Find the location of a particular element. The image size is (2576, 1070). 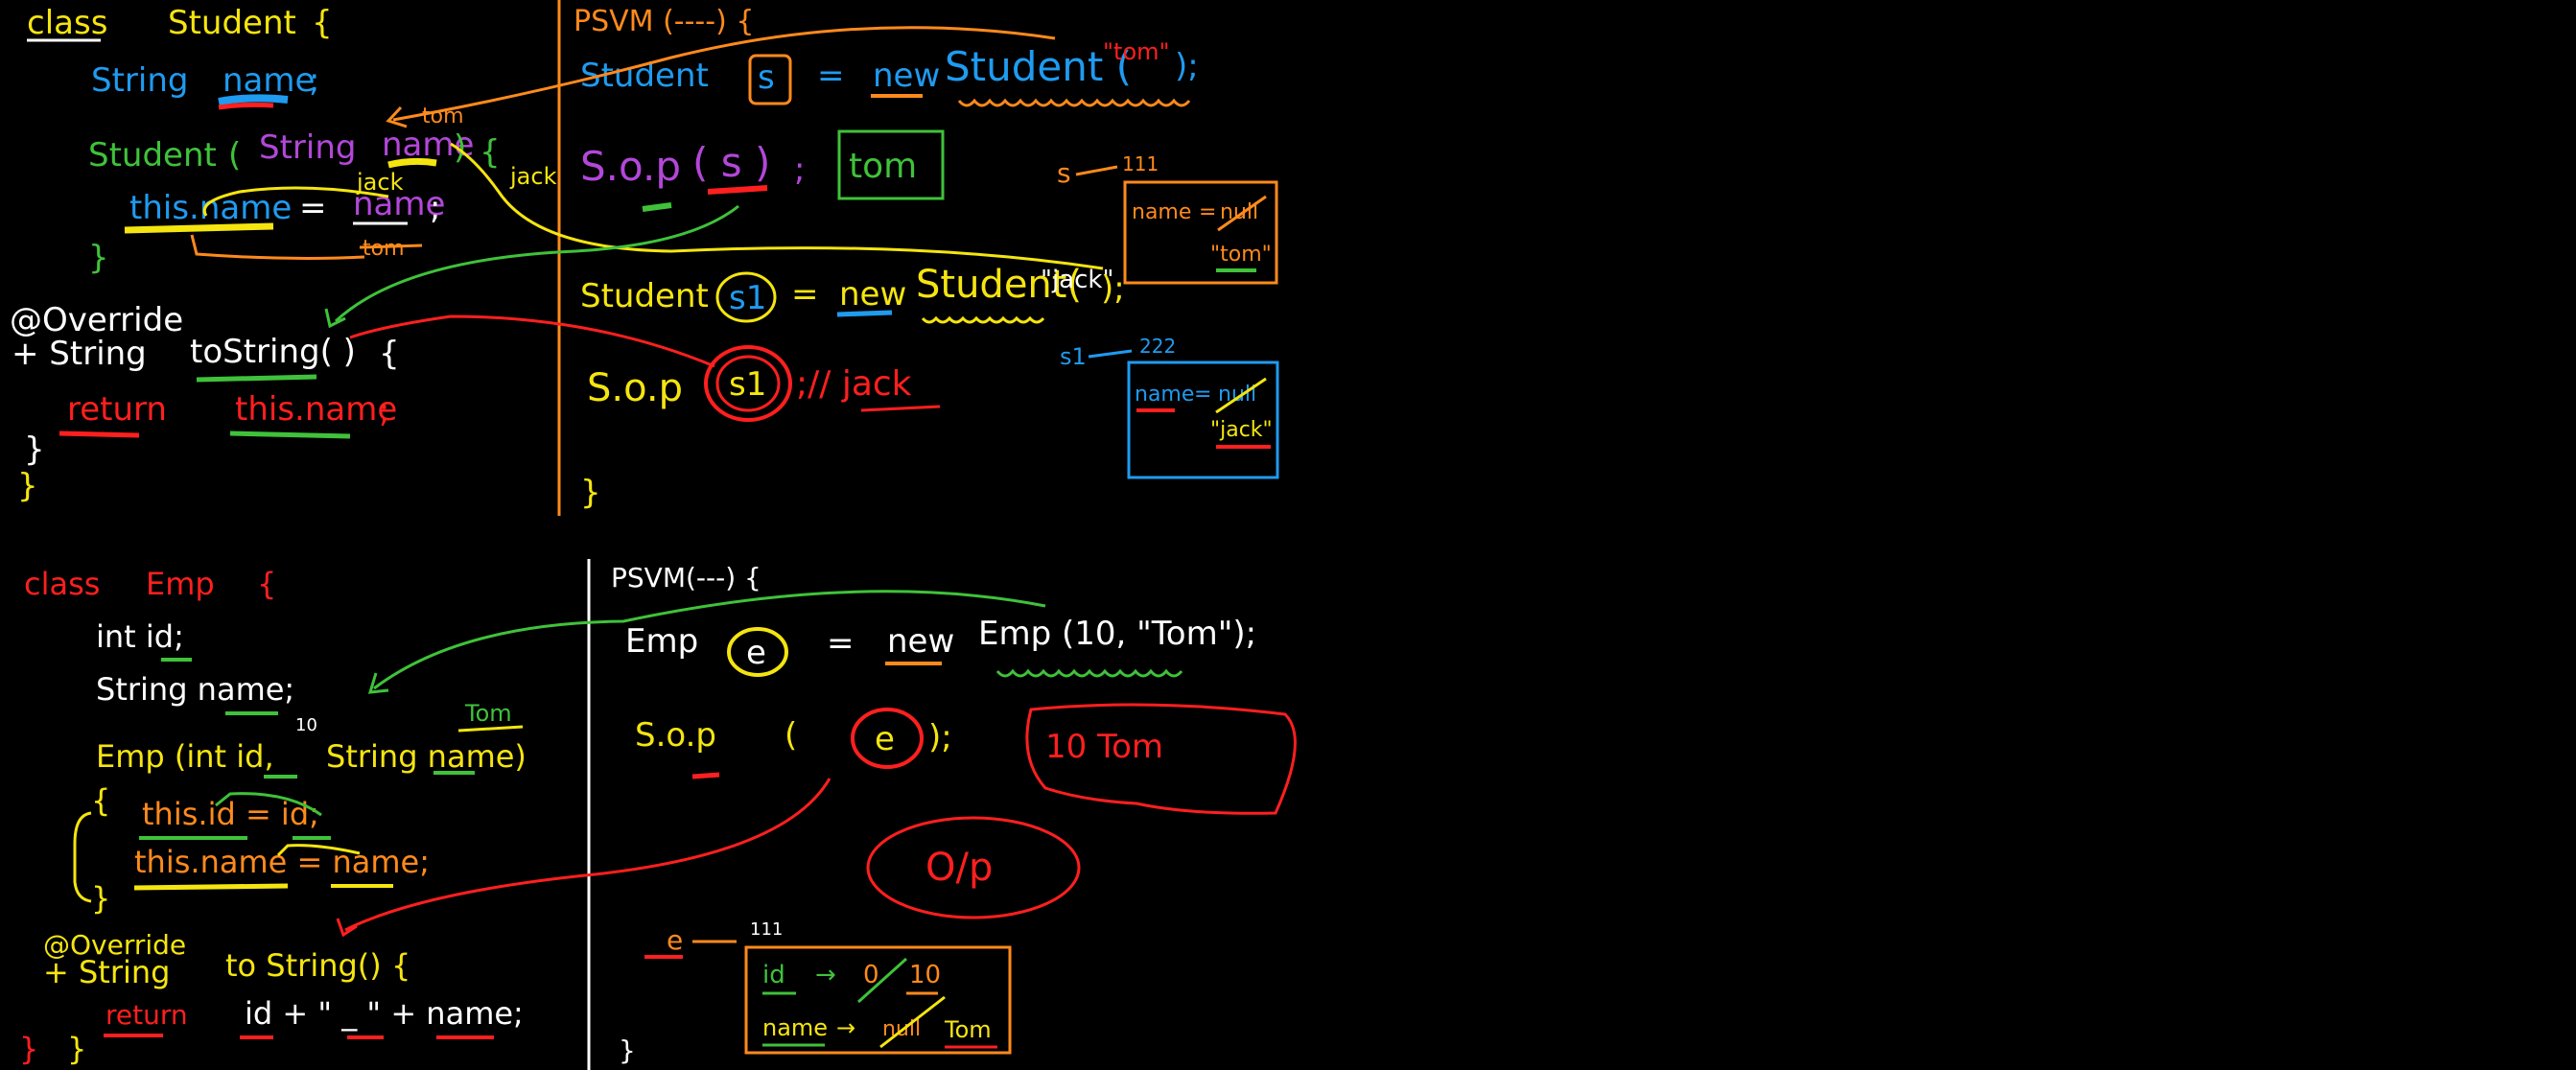

wavy-underline-emp is located at coordinates (1089, 673).